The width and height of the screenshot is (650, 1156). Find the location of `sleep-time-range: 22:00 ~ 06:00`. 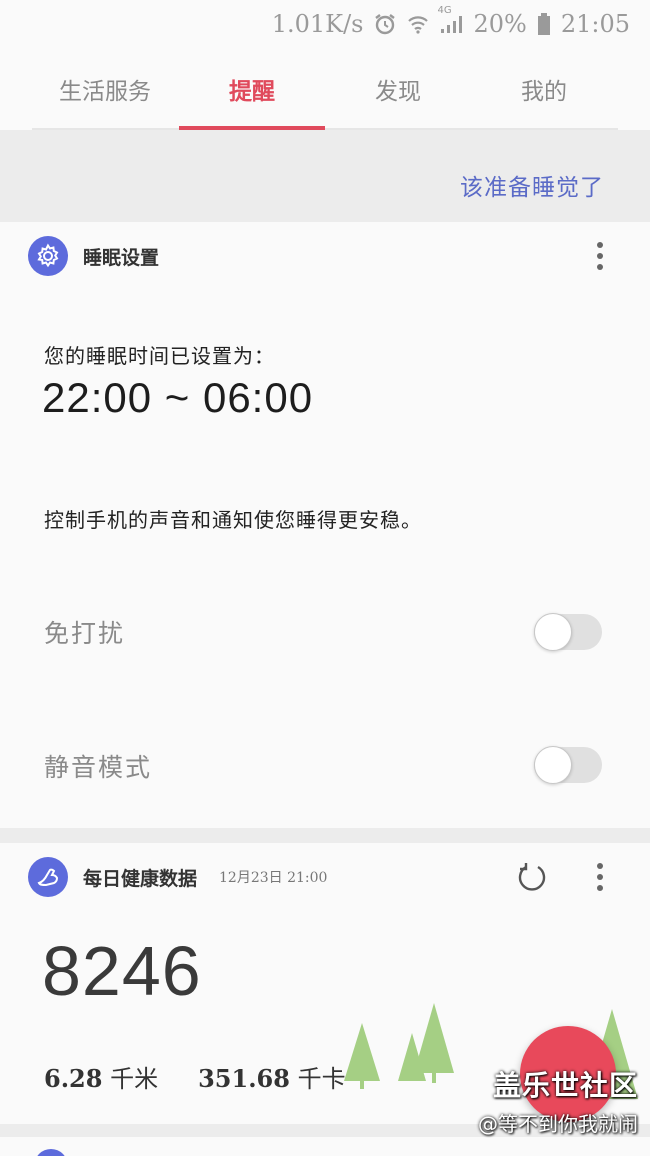

sleep-time-range: 22:00 ~ 06:00 is located at coordinates (177, 398).